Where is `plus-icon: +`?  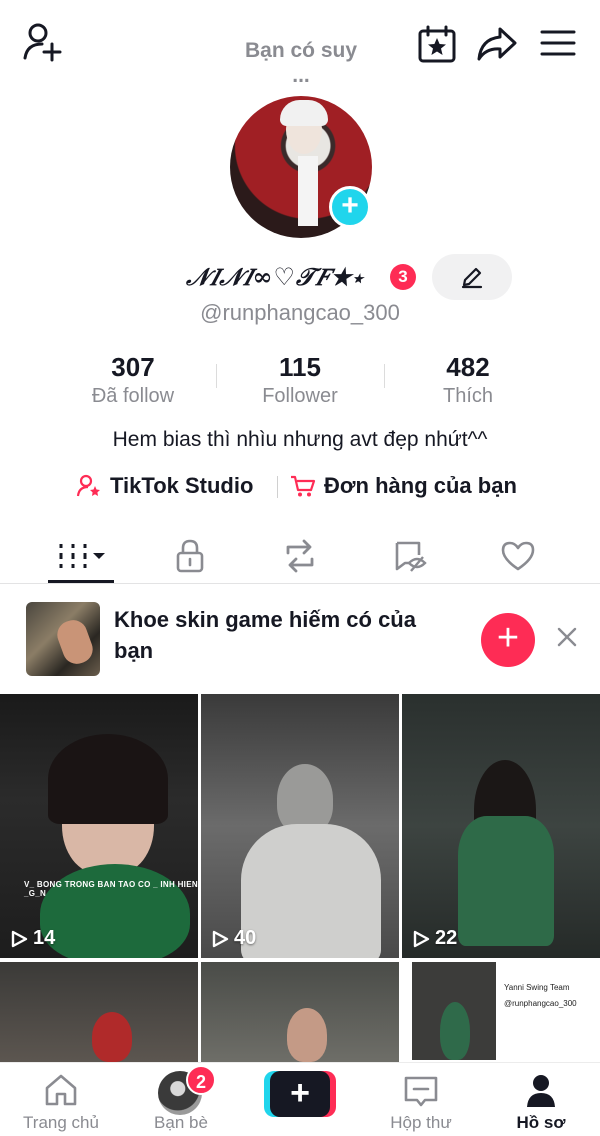 plus-icon: + is located at coordinates (300, 1094).